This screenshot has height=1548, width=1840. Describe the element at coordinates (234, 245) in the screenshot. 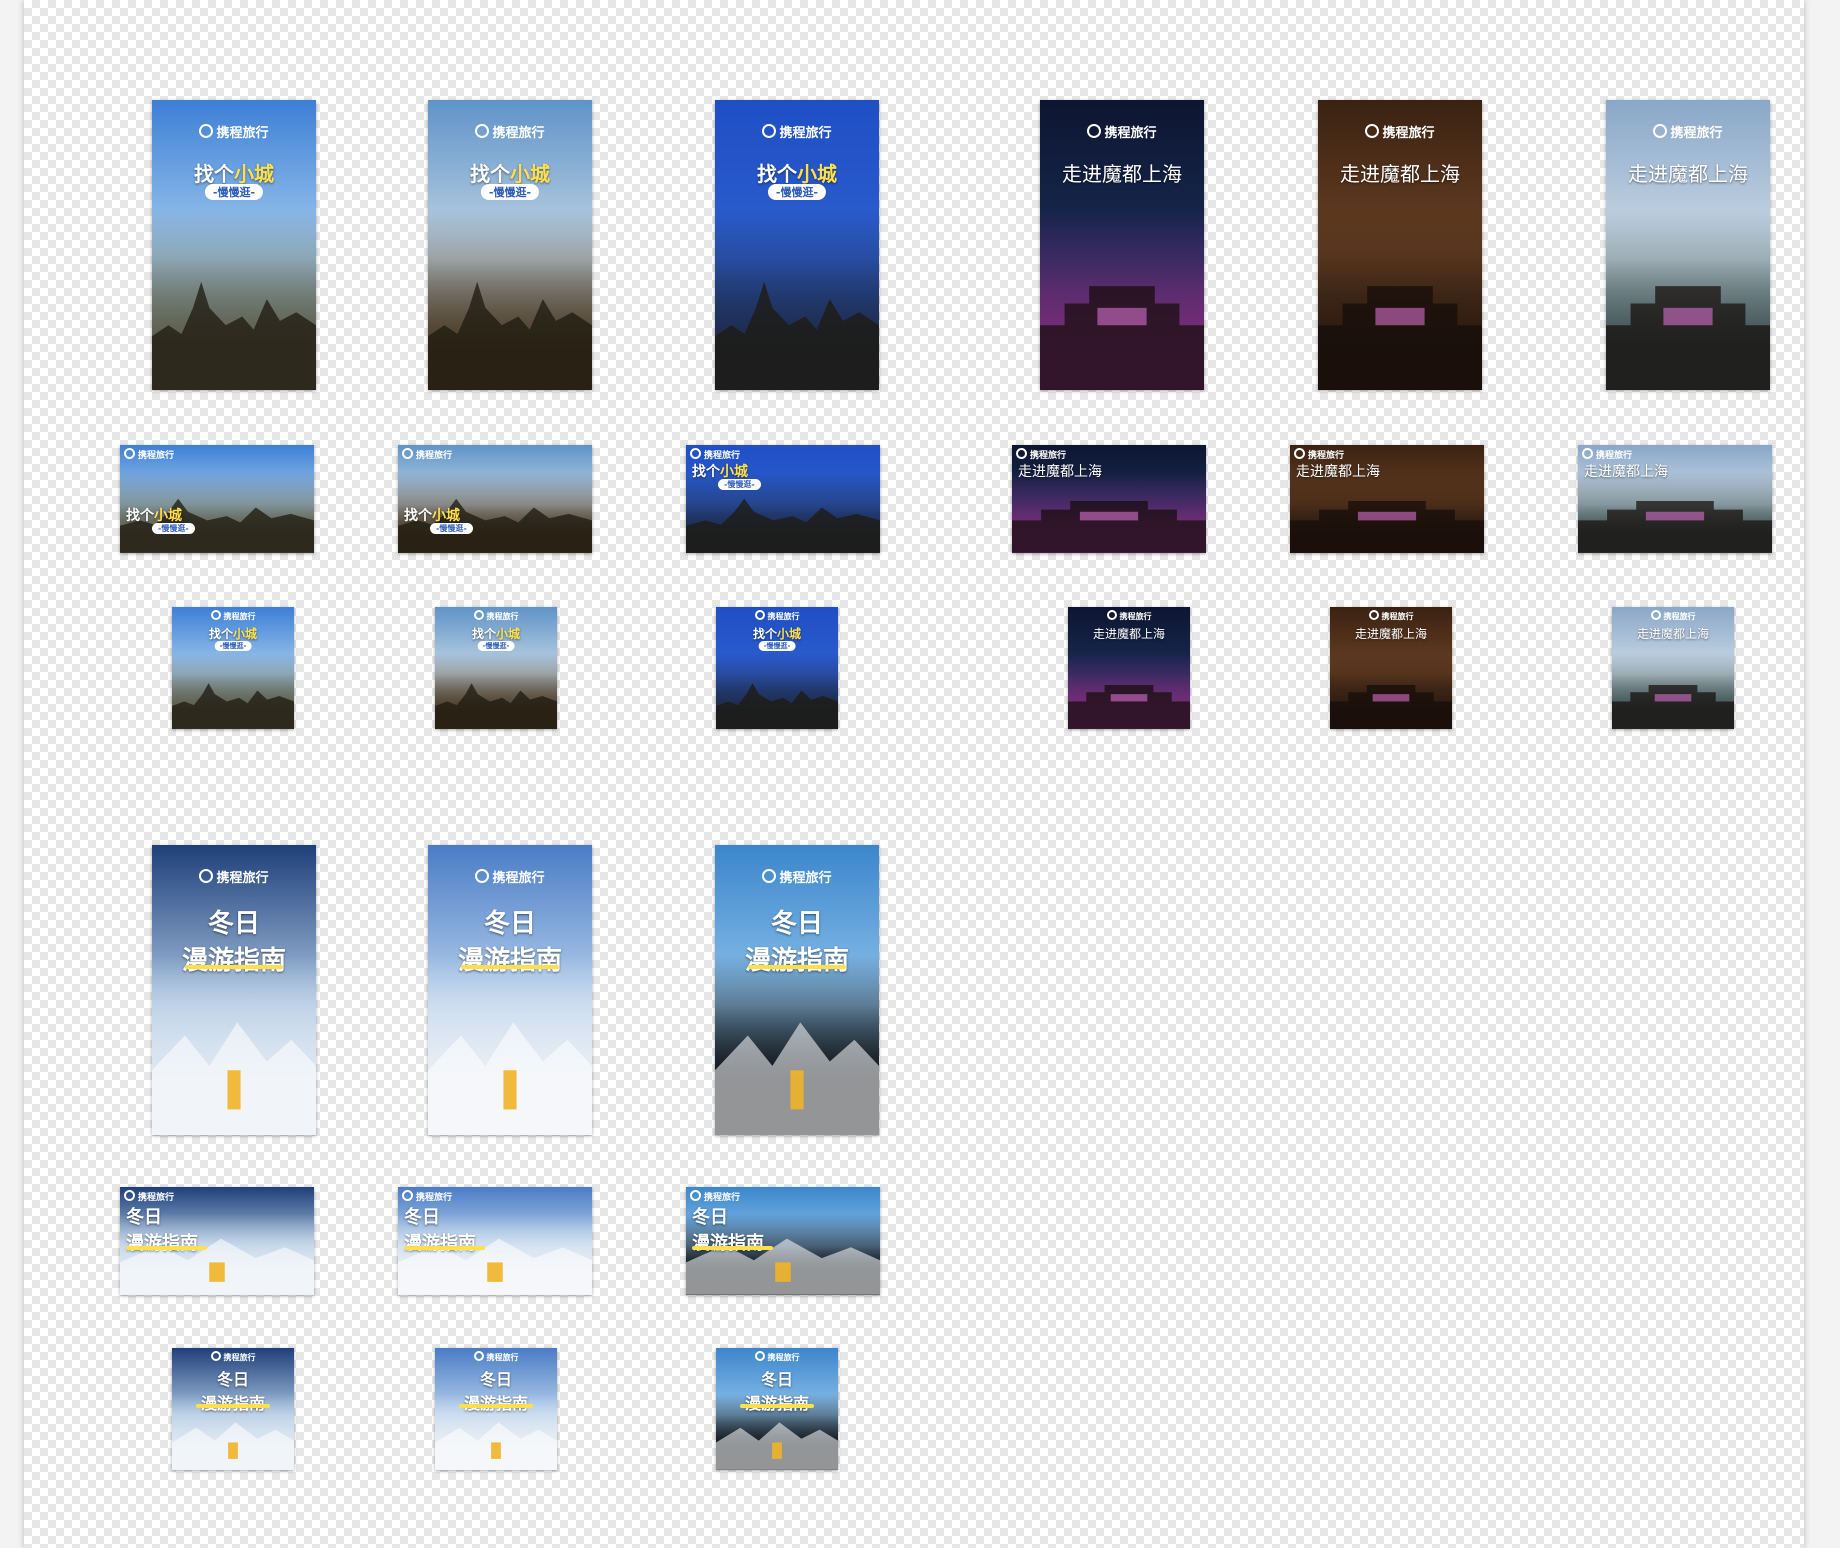

I see `asset-small-town-pagoda-tall: 携程旅行 找个小城 -慢慢逛-` at that location.